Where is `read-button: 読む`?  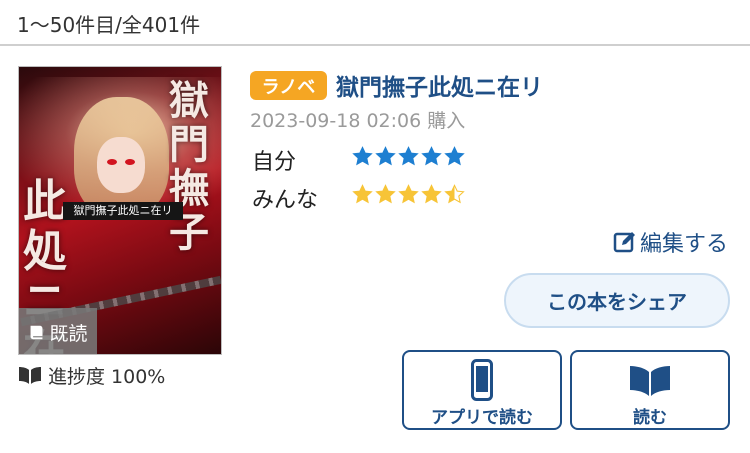 read-button: 読む is located at coordinates (650, 390).